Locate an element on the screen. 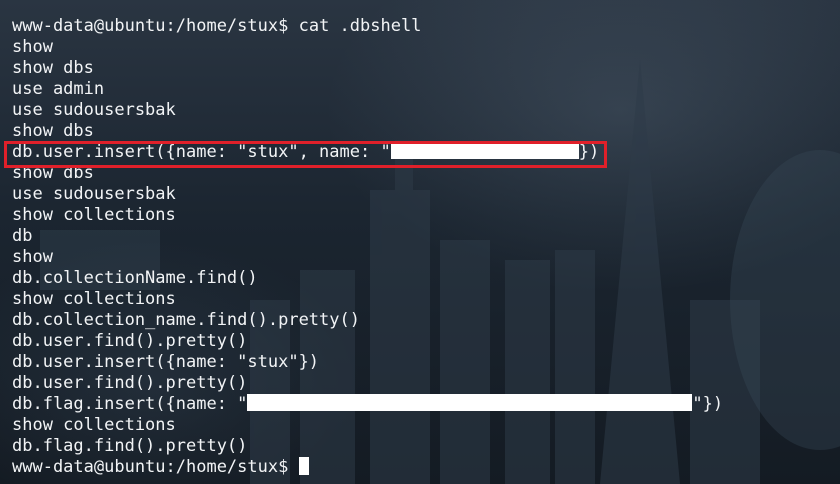 This screenshot has height=484, width=840. text-cursor is located at coordinates (303, 466).